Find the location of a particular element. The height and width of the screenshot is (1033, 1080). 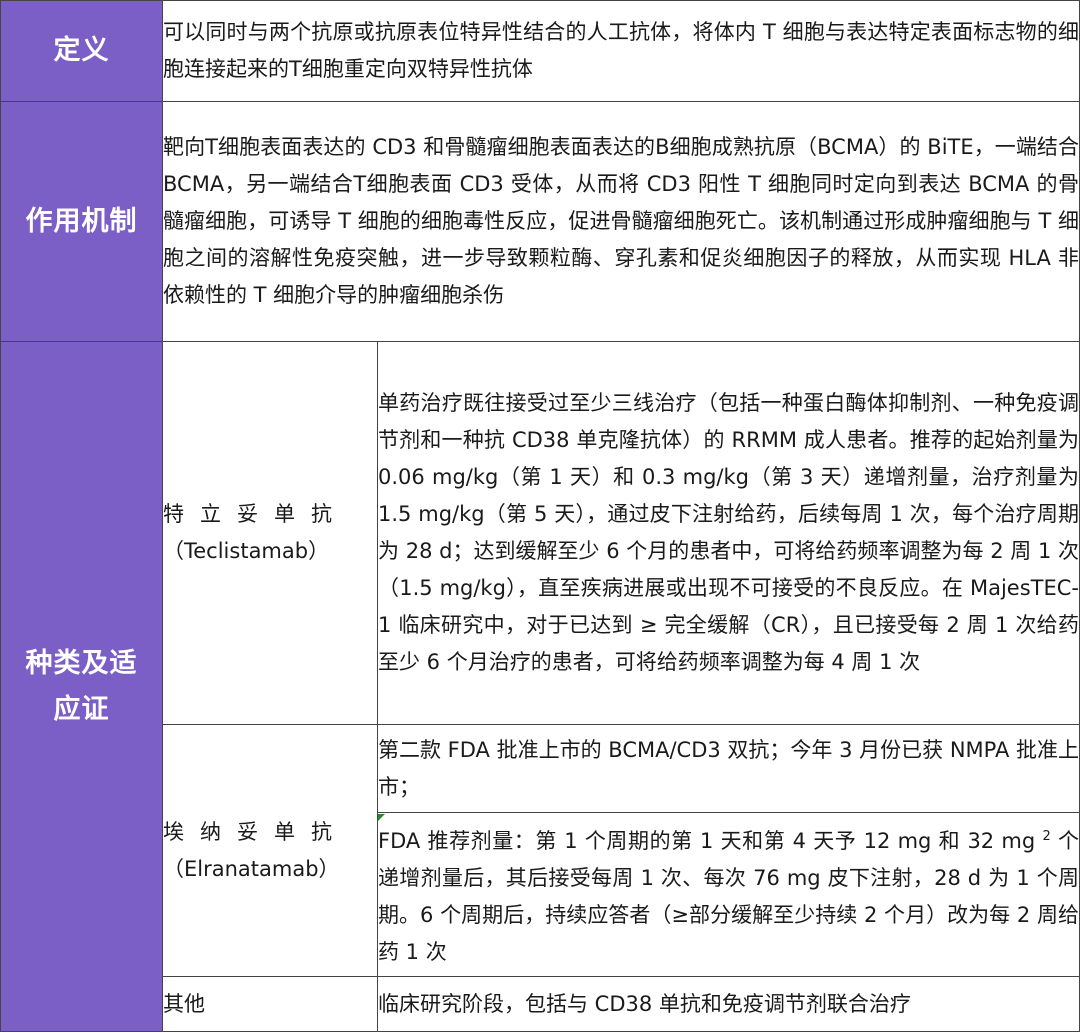

types-label: 种类及适应证 is located at coordinates (81, 686).